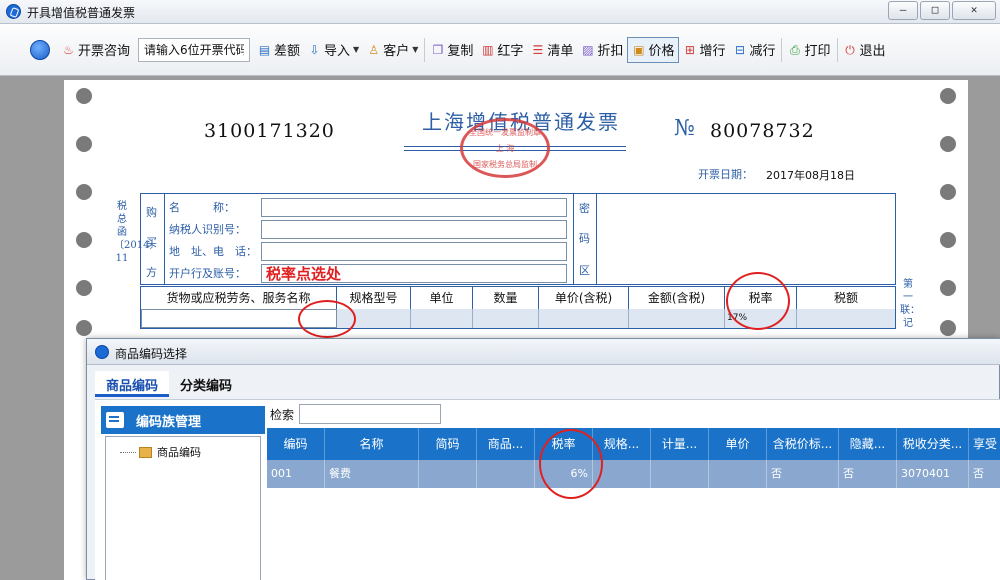  What do you see at coordinates (448, 444) in the screenshot?
I see `grid-col-short-code: 简码` at bounding box center [448, 444].